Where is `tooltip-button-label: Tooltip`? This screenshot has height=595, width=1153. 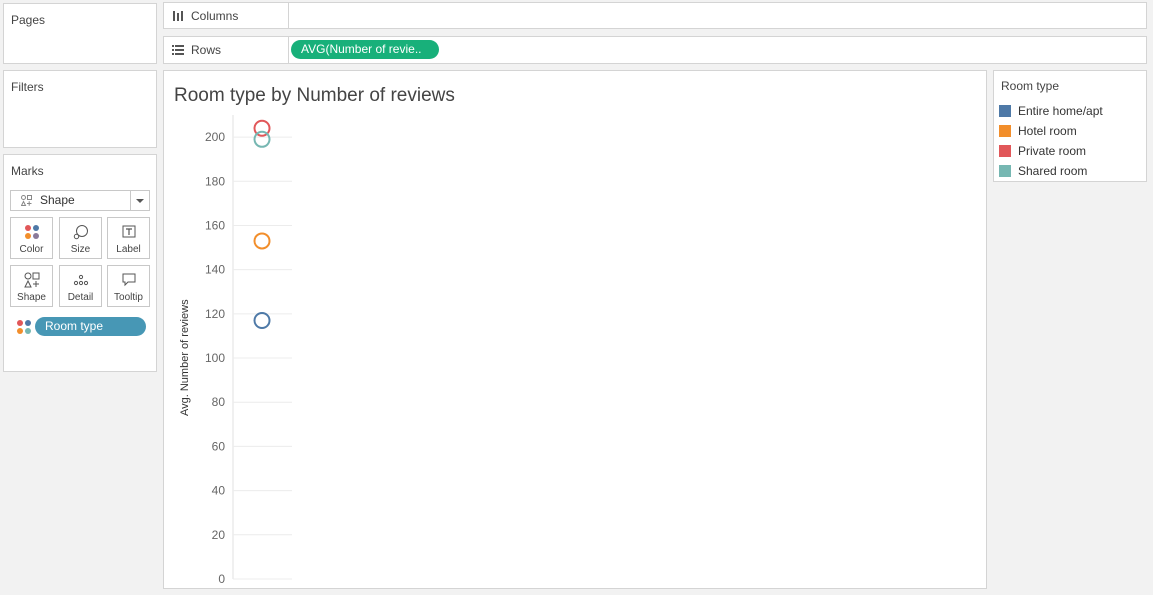 tooltip-button-label: Tooltip is located at coordinates (128, 297).